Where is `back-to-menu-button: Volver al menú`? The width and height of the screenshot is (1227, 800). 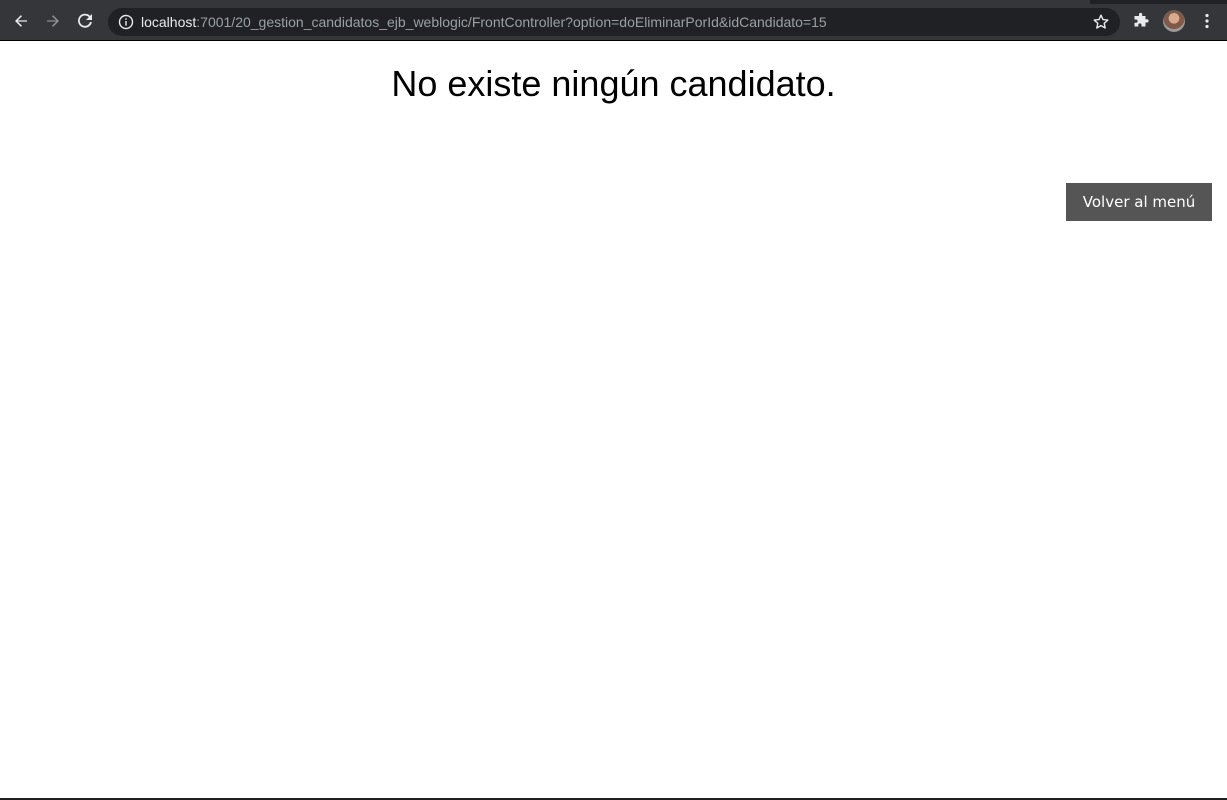
back-to-menu-button: Volver al menú is located at coordinates (1139, 202).